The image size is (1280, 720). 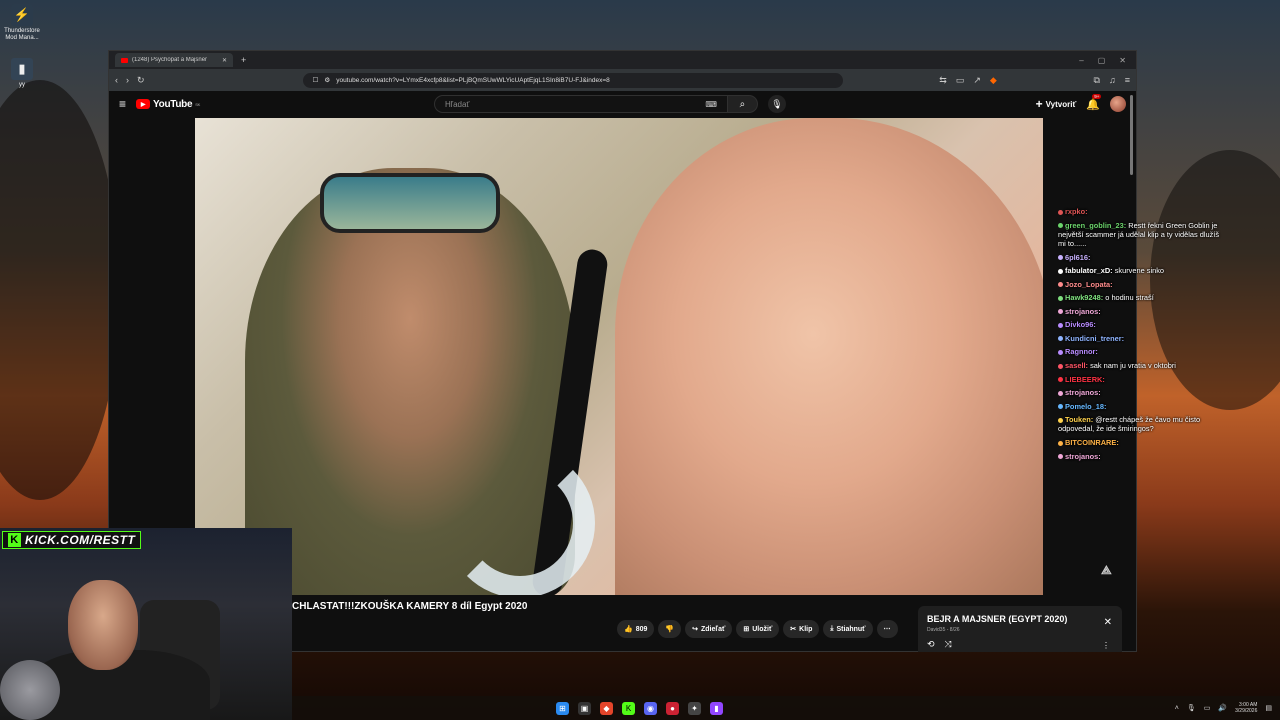 What do you see at coordinates (670, 629) in the screenshot?
I see `dislike-button: 👎` at bounding box center [670, 629].